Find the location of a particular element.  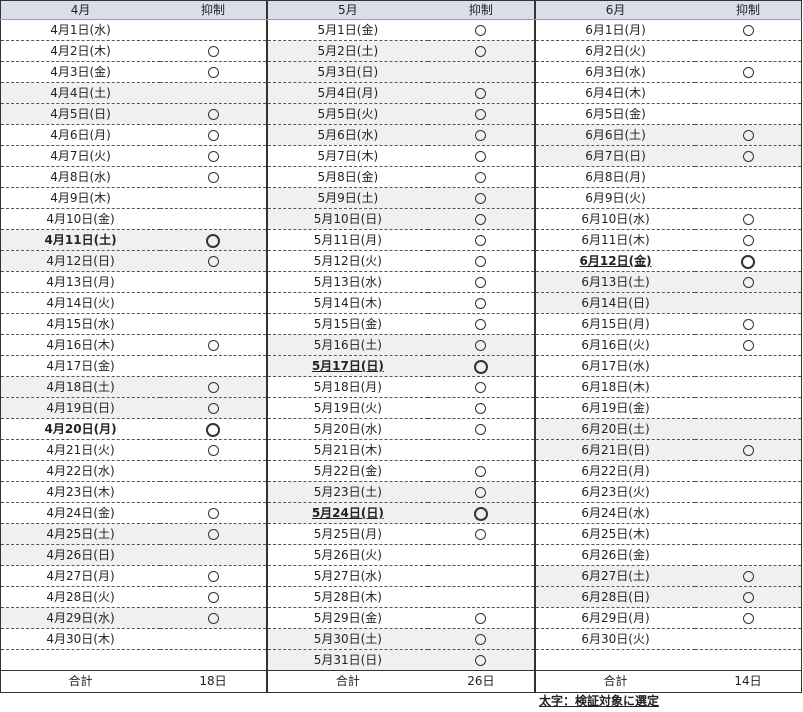

table-row: 4月21日(火) is located at coordinates (133, 450).